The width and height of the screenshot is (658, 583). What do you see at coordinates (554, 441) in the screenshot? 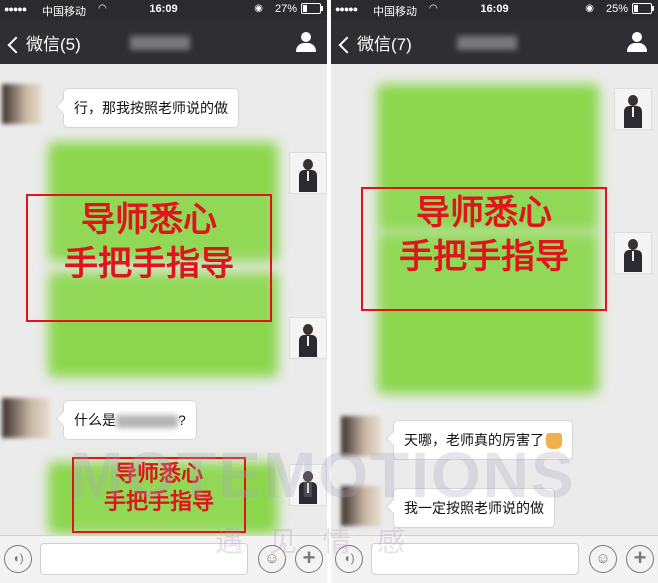
I see `thumbs-up-icon` at bounding box center [554, 441].